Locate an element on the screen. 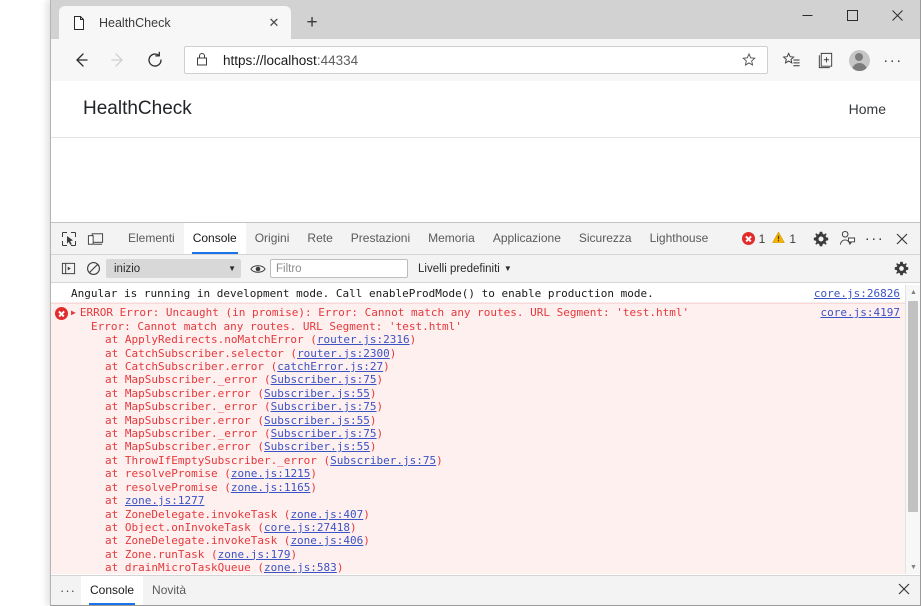  new-tab-button: + is located at coordinates (312, 22).